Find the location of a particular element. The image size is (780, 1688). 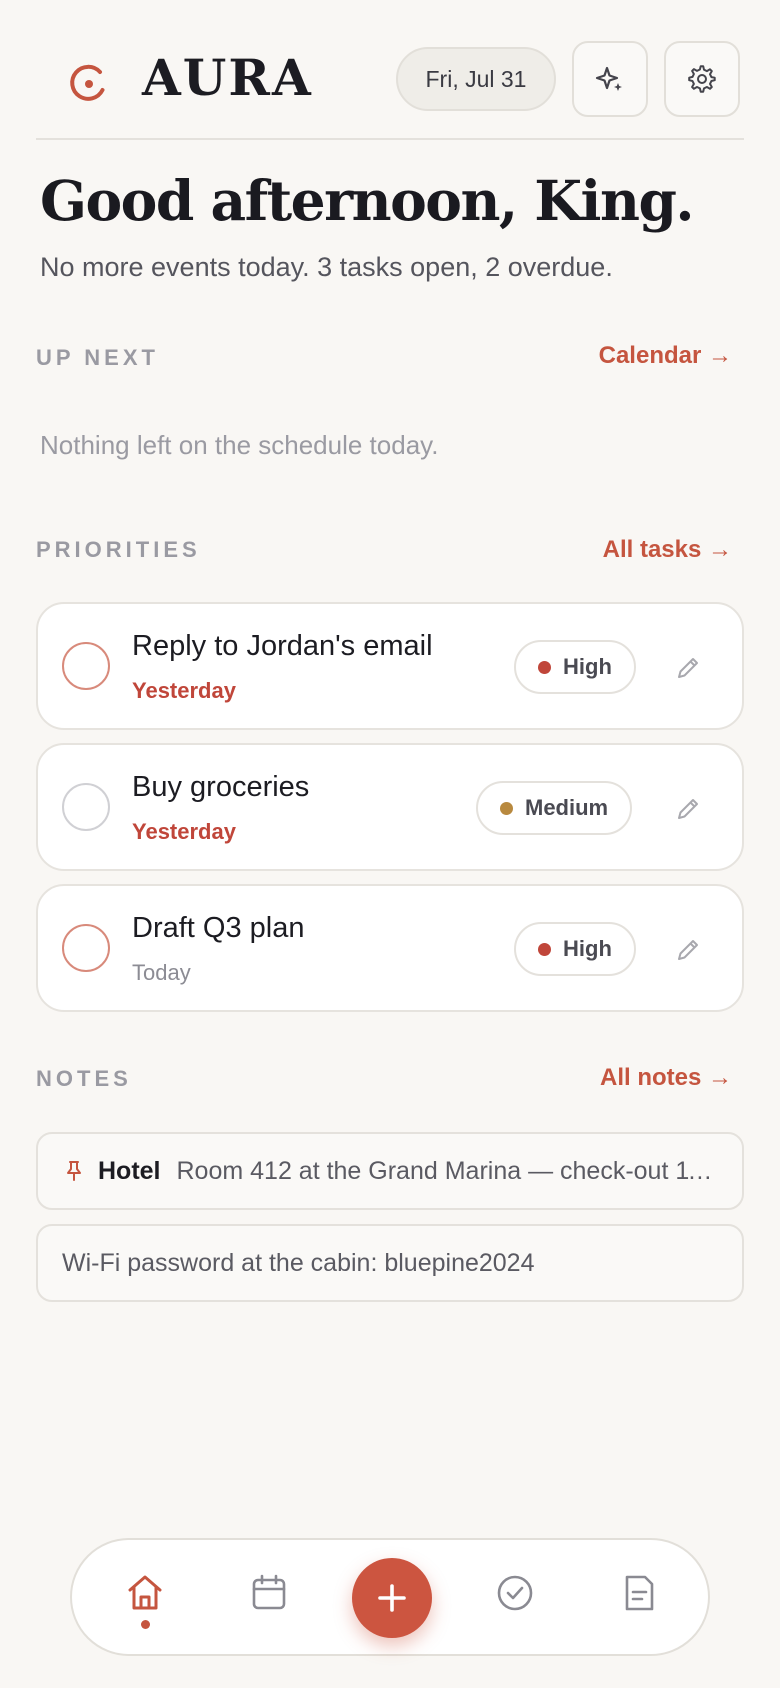

add-button is located at coordinates (392, 1598).